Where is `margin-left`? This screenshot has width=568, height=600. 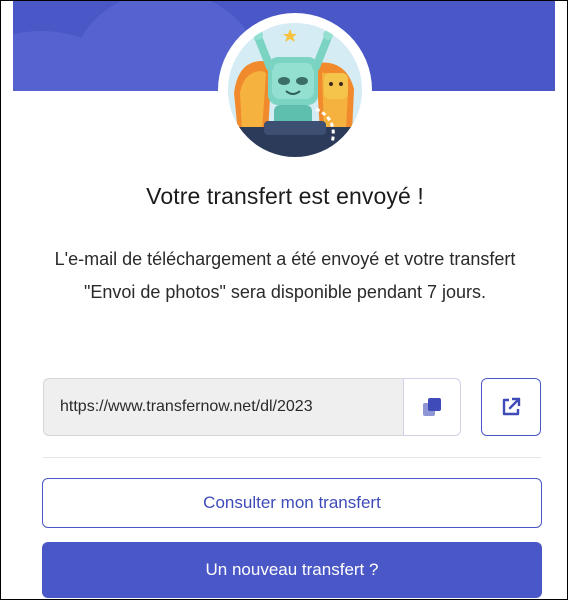 margin-left is located at coordinates (7, 300).